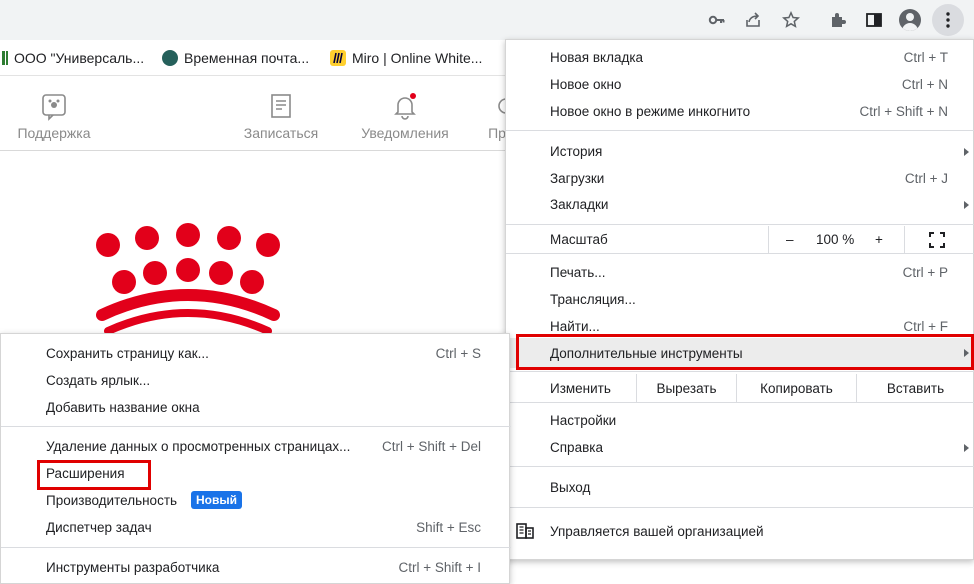  What do you see at coordinates (94, 475) in the screenshot?
I see `highlight-extensions` at bounding box center [94, 475].